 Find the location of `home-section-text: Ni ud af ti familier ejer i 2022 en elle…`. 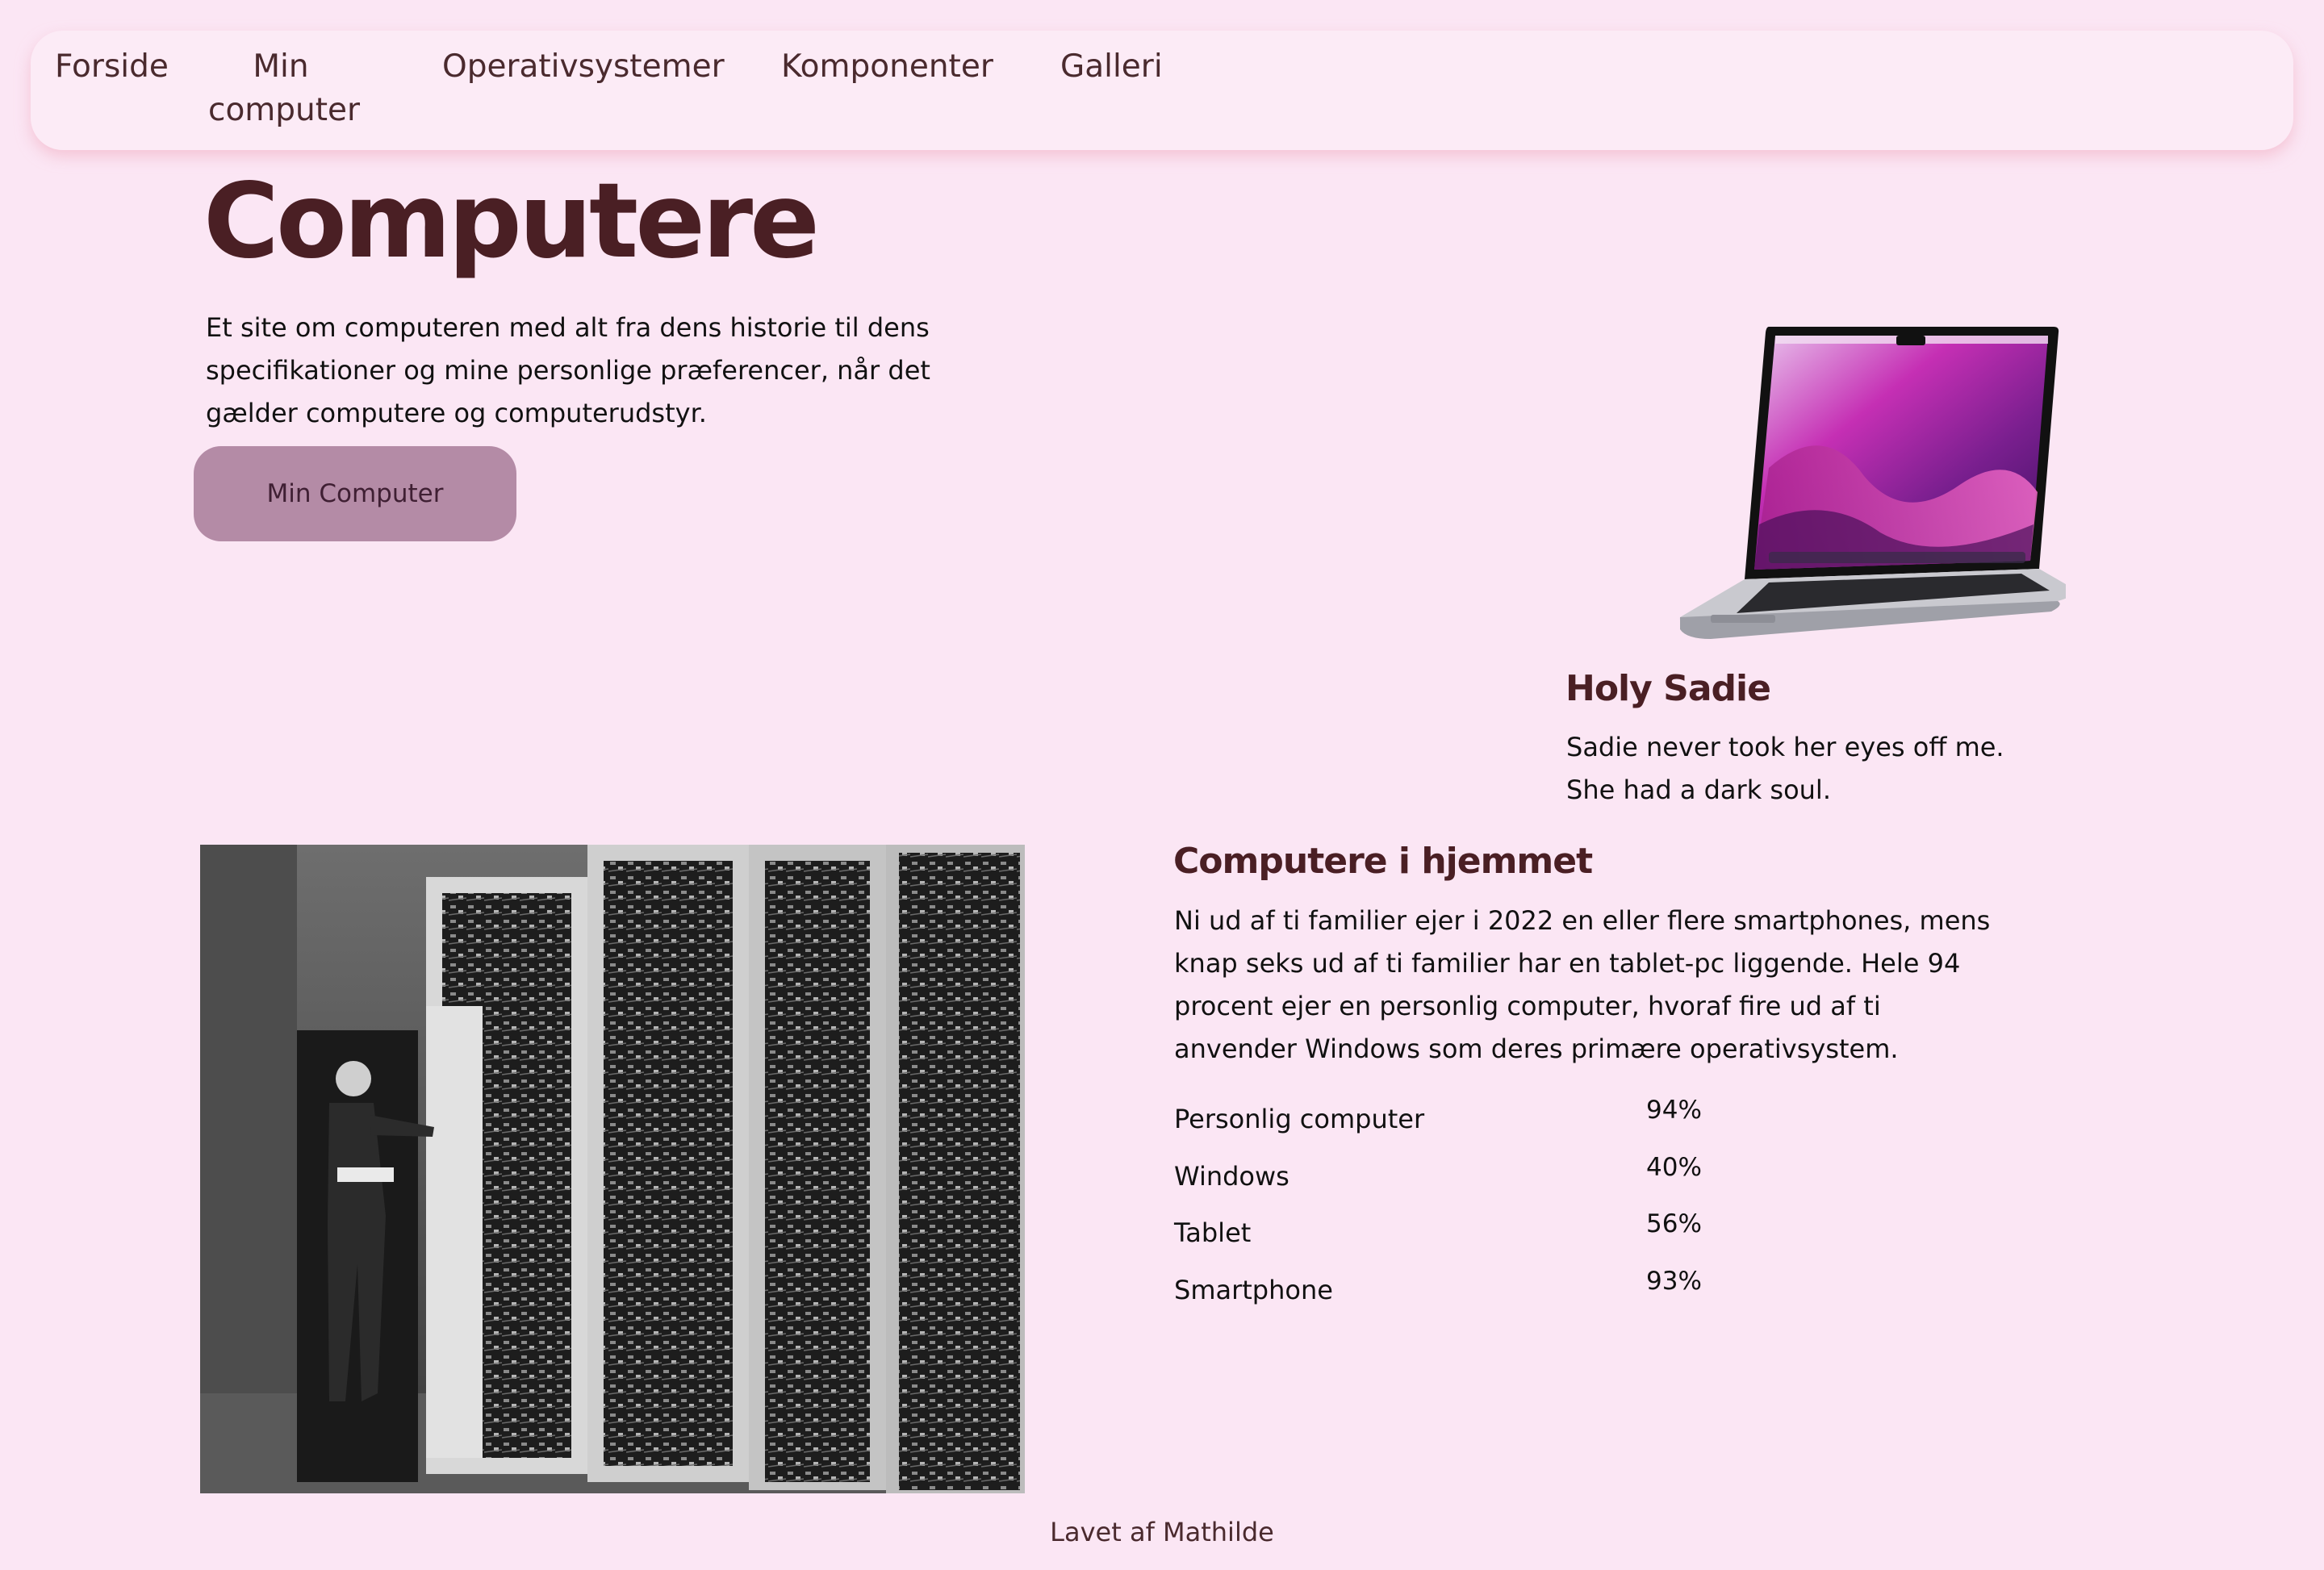

home-section-text: Ni ud af ti familier ejer i 2022 en elle… is located at coordinates (1583, 984).